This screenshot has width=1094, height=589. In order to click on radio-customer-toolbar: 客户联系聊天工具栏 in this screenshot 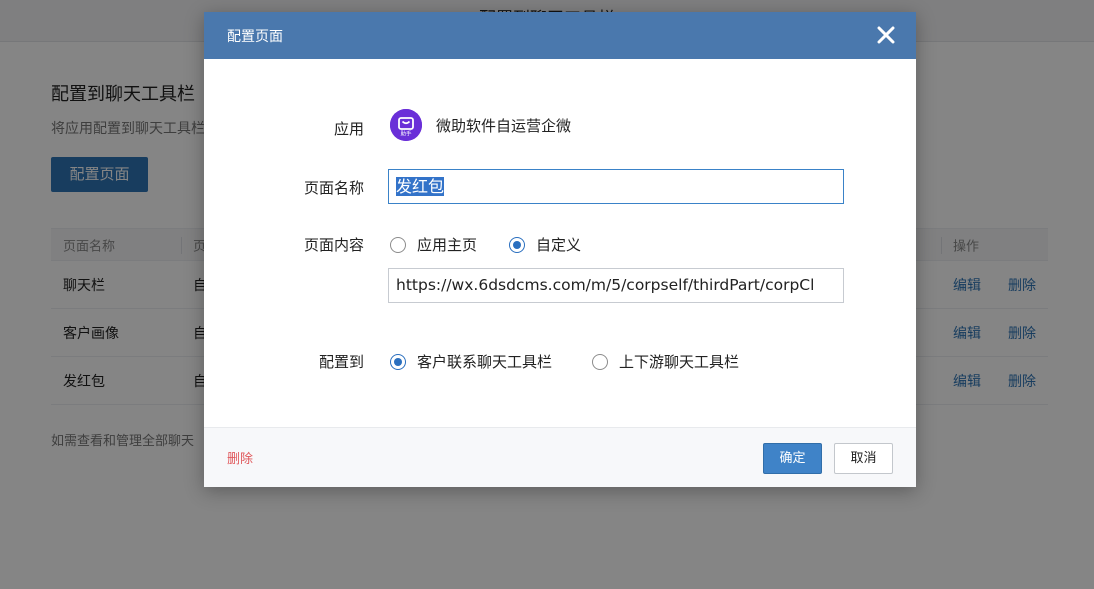, I will do `click(471, 361)`.